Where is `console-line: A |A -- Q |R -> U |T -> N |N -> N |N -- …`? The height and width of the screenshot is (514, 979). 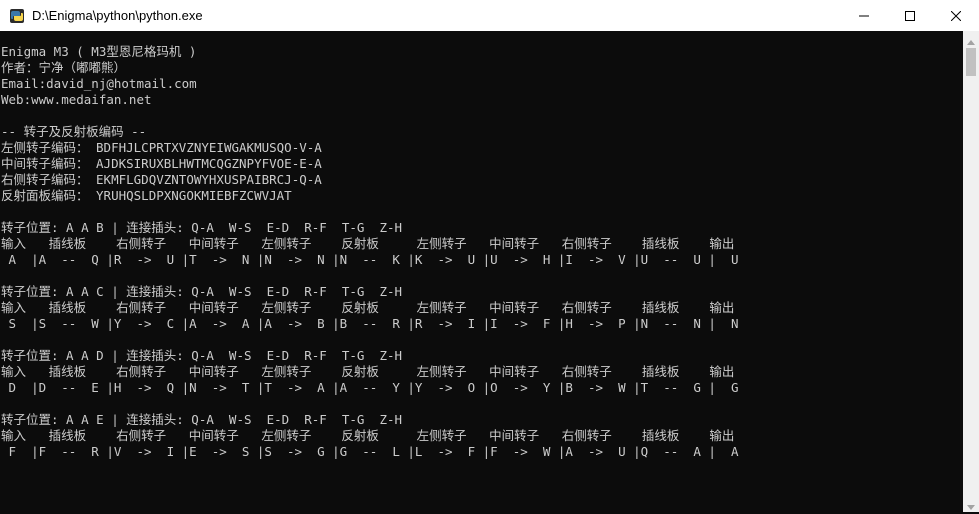
console-line: A |A -- Q |R -> U |T -> N |N -> N |N -- … is located at coordinates (370, 259).